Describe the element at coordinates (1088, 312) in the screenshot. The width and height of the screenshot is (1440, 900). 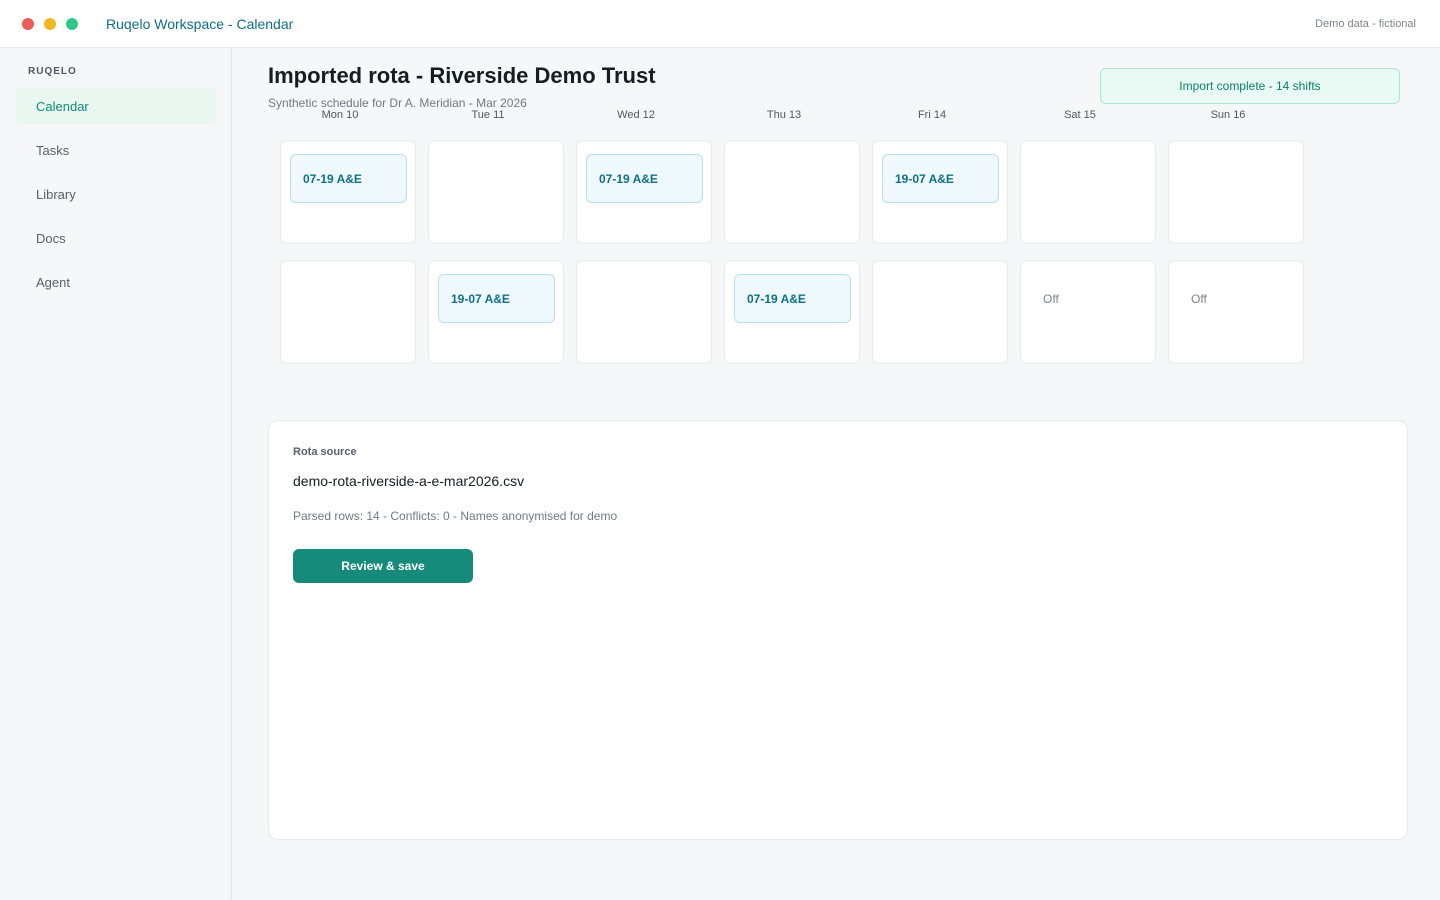
I see `calendar-cell-week2-sat: Off` at that location.